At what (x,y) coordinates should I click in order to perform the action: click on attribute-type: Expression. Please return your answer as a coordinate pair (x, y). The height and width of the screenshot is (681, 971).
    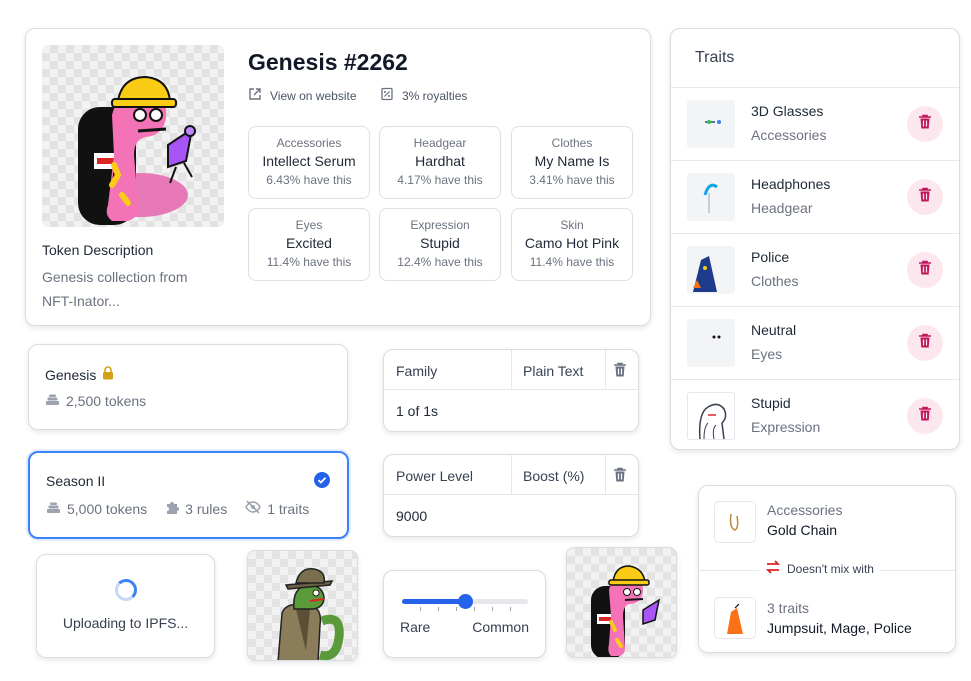
    Looking at the image, I should click on (440, 225).